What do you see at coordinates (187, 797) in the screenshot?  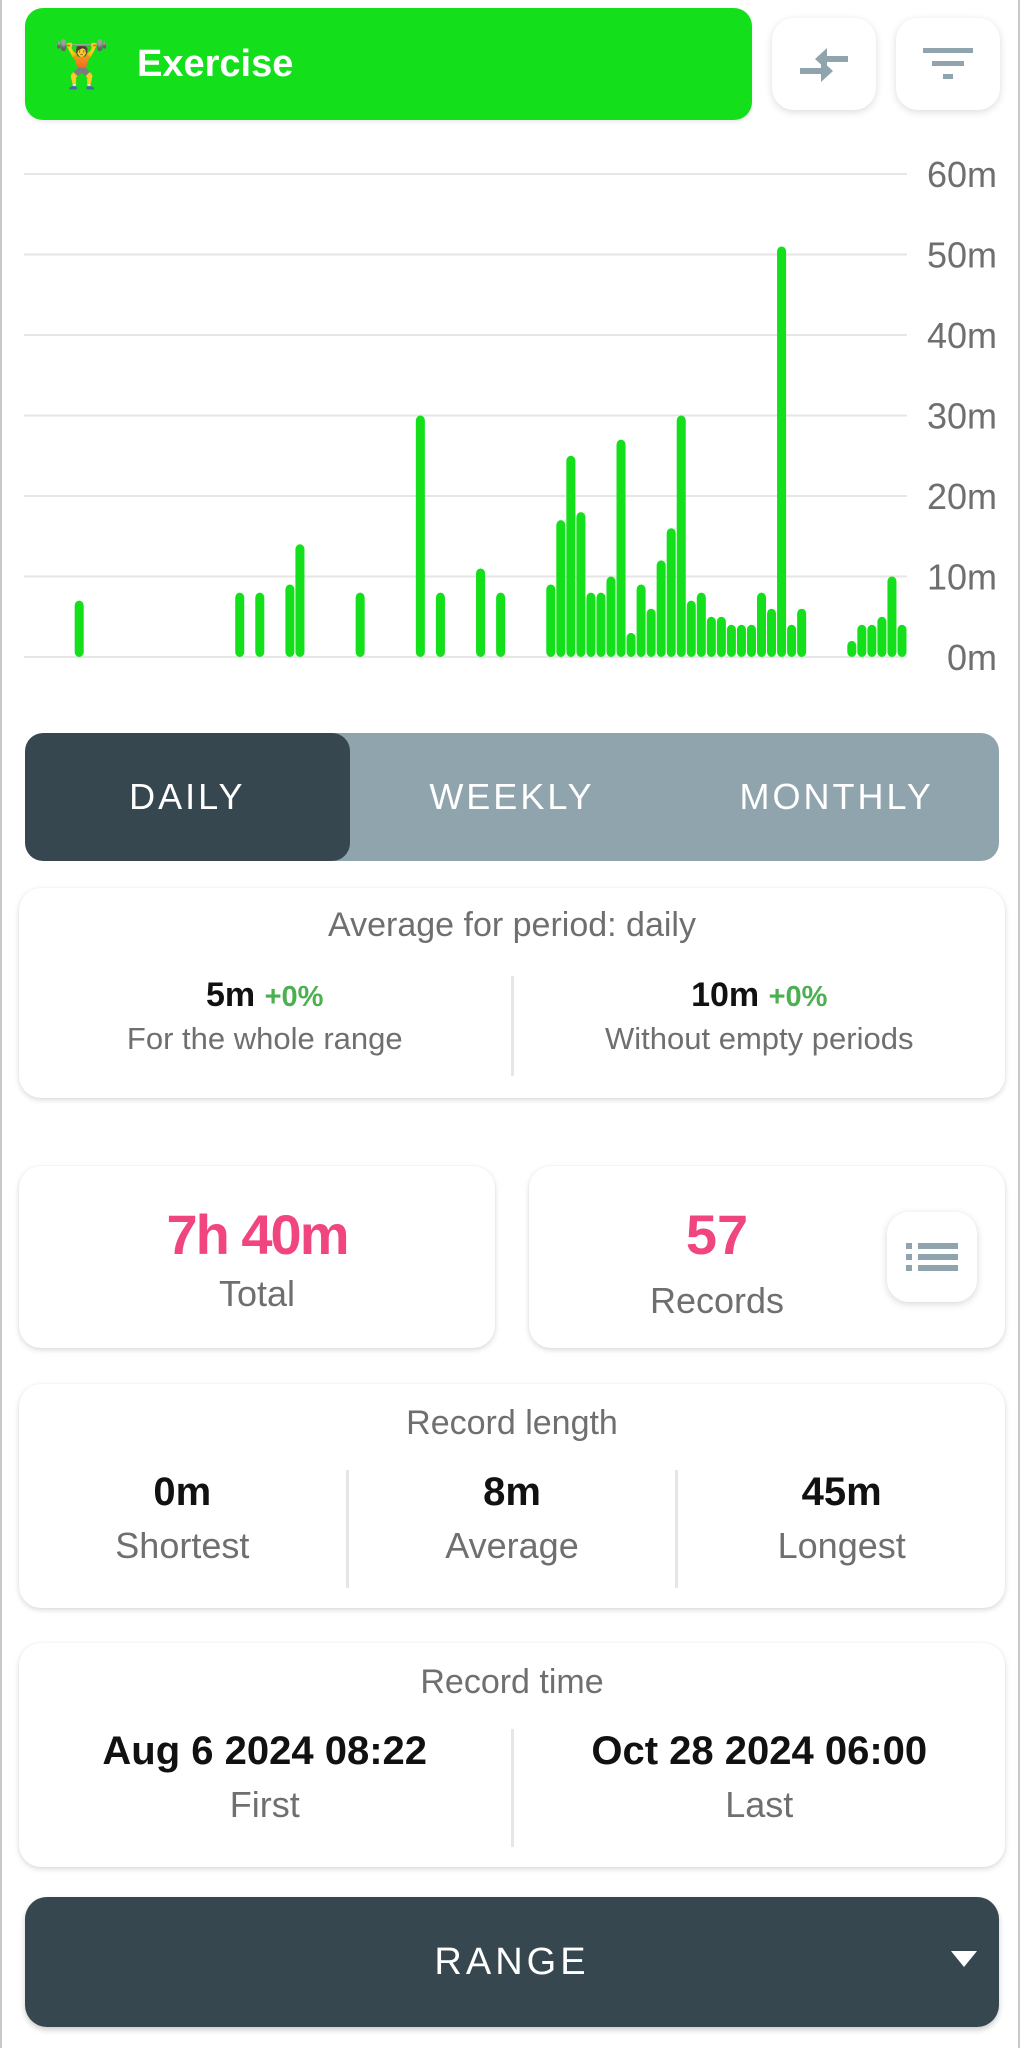 I see `tab-daily: DAILY` at bounding box center [187, 797].